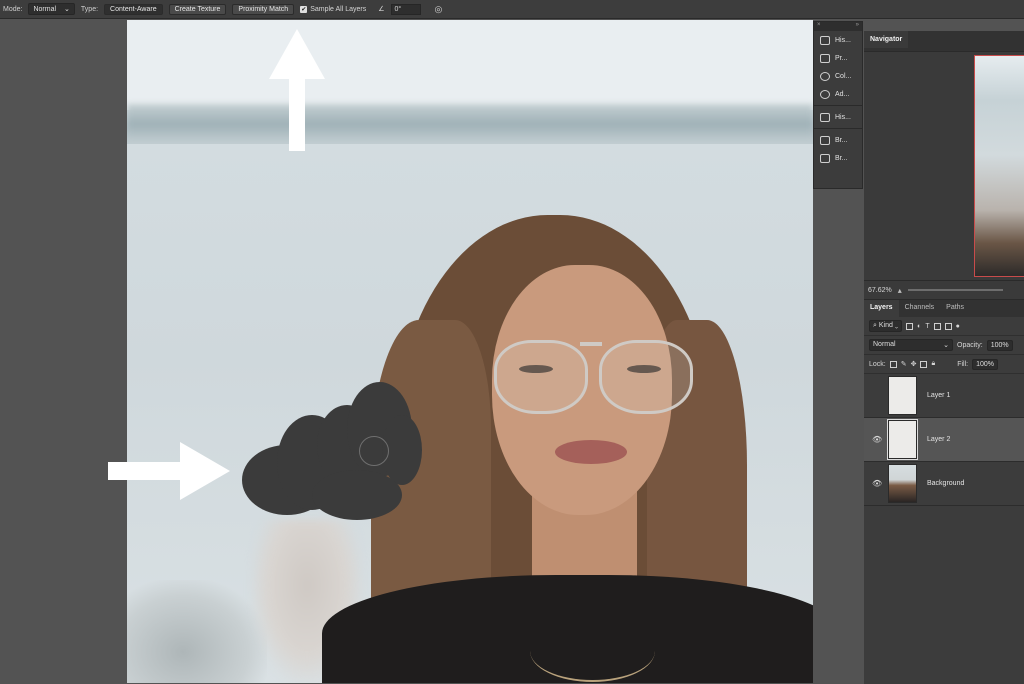 Image resolution: width=1024 pixels, height=684 pixels. I want to click on brush-icon, so click(825, 140).